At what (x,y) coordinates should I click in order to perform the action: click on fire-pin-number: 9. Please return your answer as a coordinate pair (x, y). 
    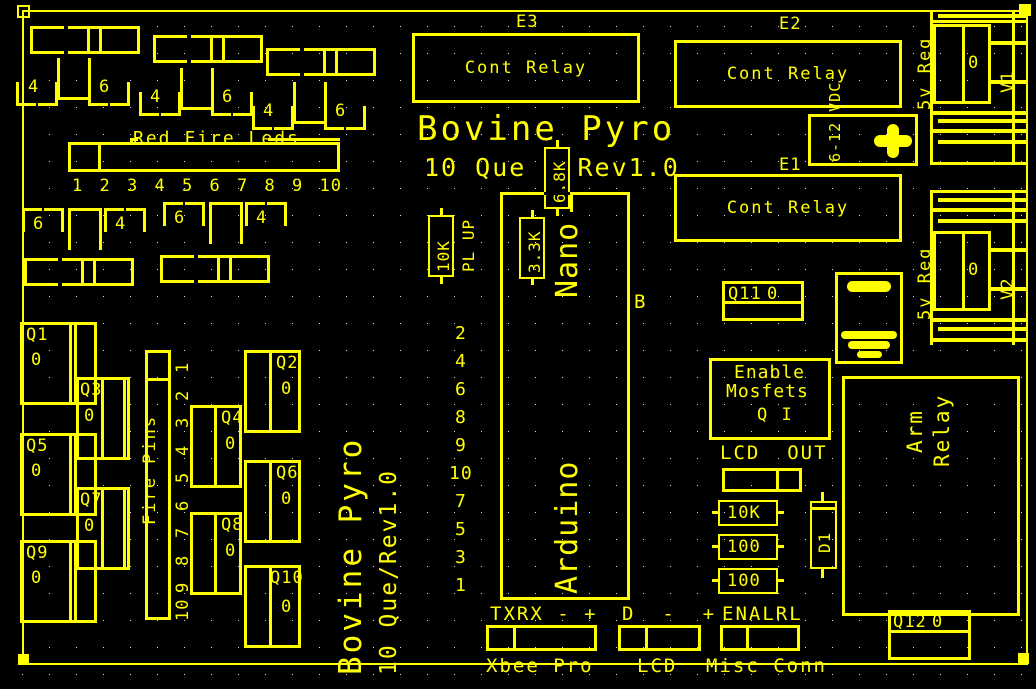
    Looking at the image, I should click on (183, 587).